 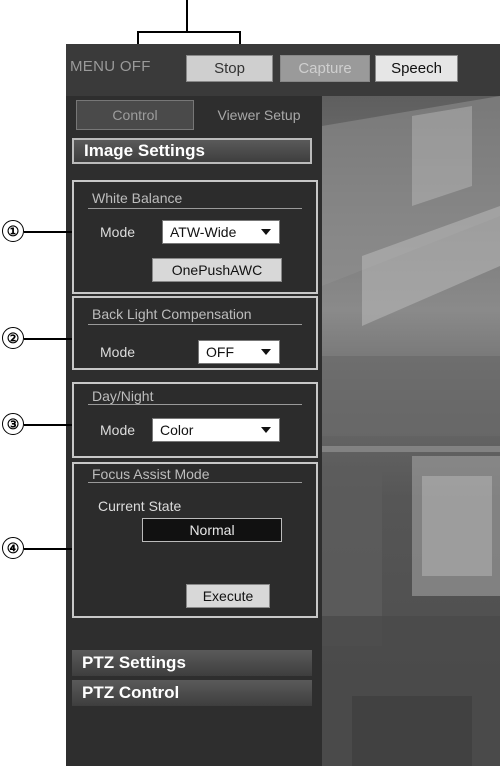 I want to click on callout-4-line, so click(x=48, y=549).